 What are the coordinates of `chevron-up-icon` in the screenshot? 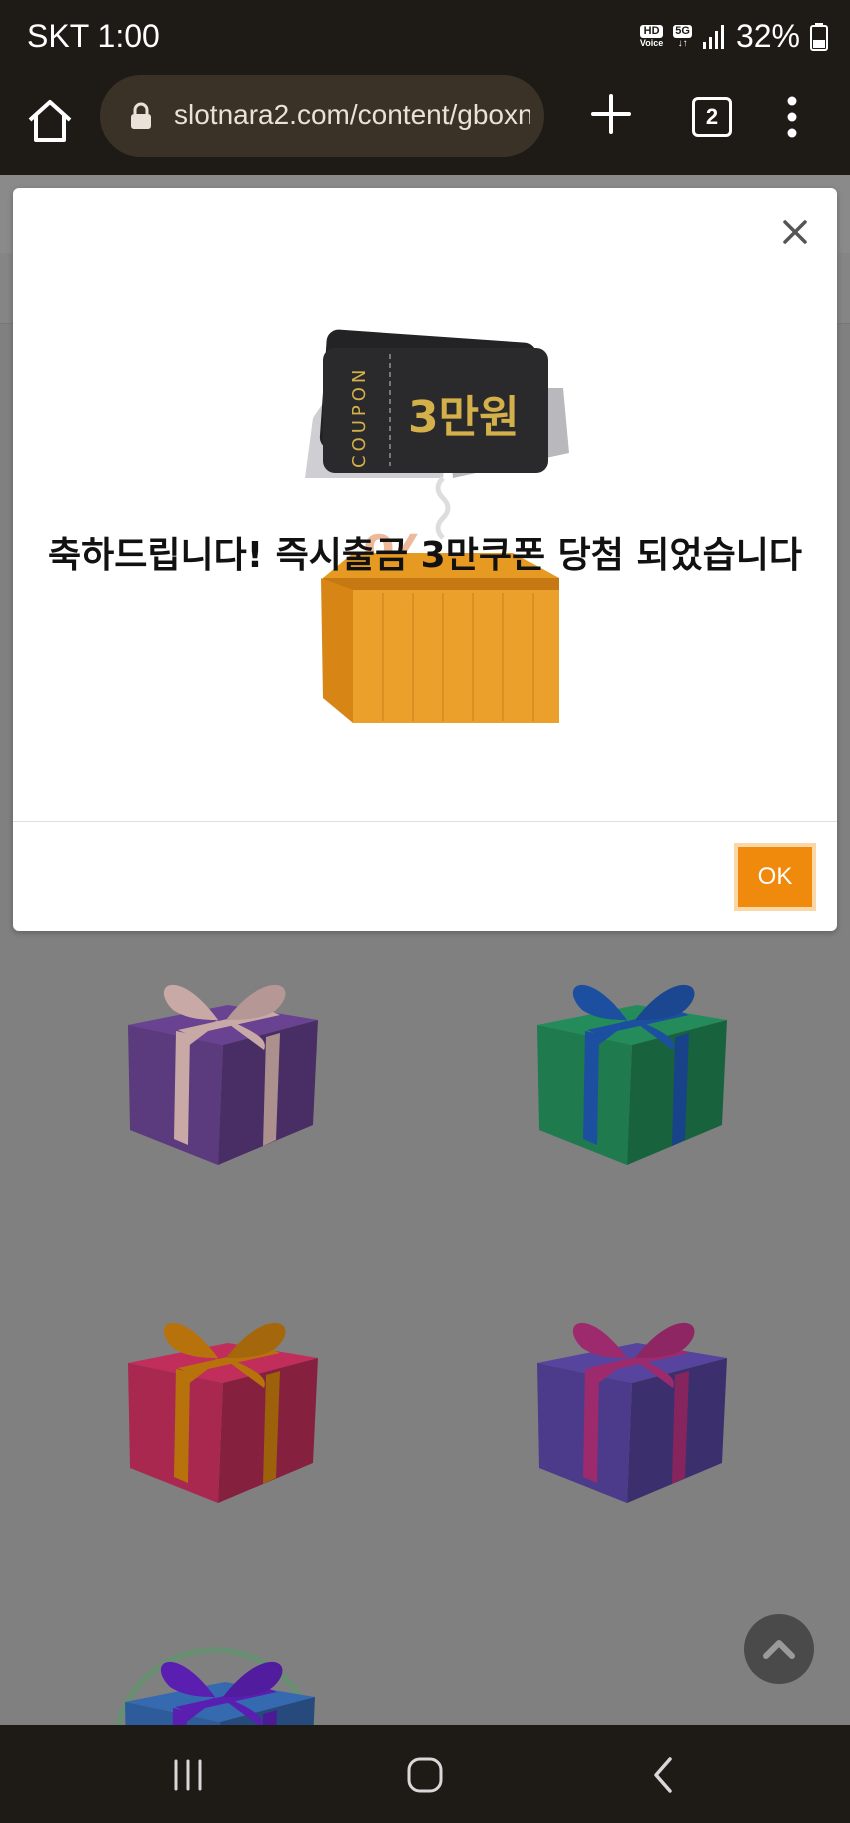 It's located at (779, 1649).